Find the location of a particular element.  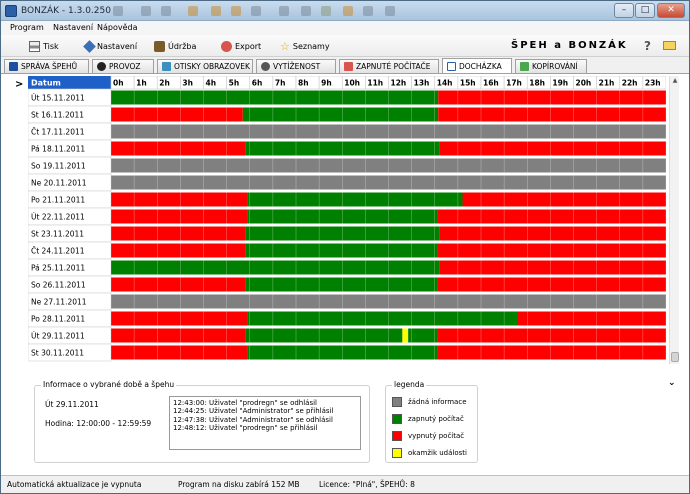

hour-header-label: 15h is located at coordinates (468, 83).